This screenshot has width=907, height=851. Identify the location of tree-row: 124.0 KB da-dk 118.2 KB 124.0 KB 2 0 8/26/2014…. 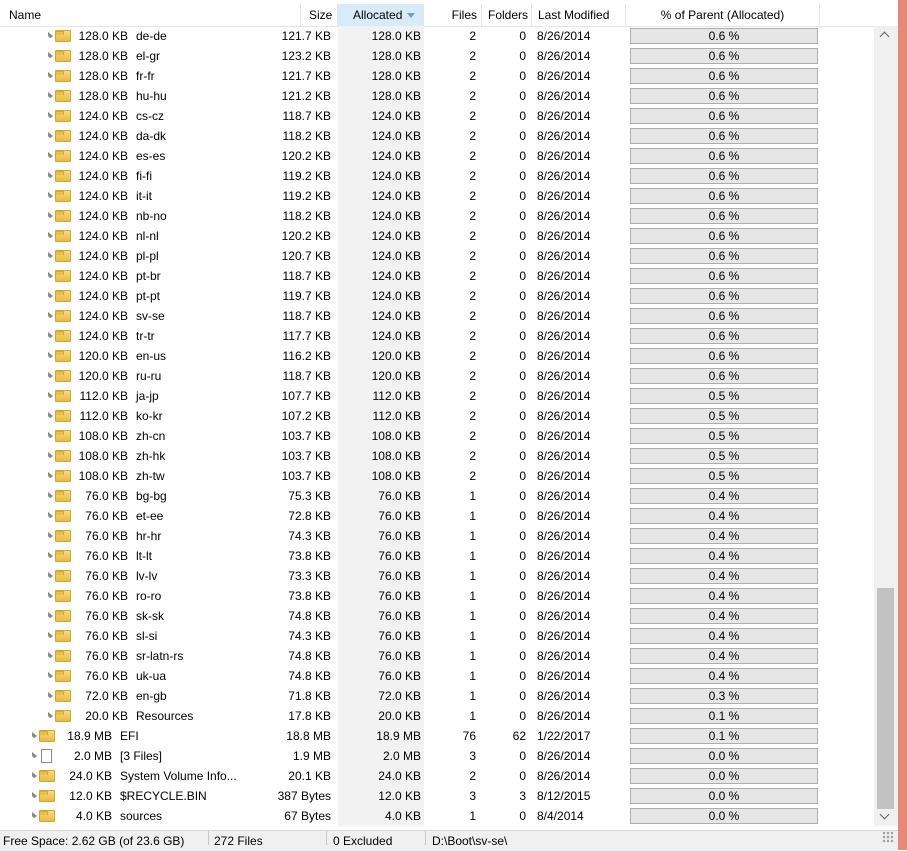
(437, 136).